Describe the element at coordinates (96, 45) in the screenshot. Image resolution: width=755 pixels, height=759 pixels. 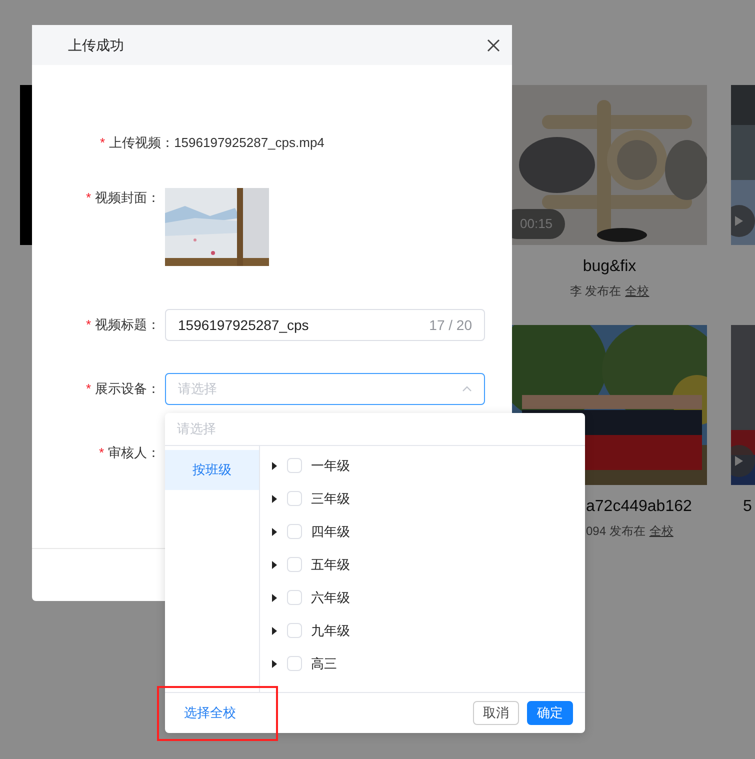
I see `dialog-title: 上传成功` at that location.